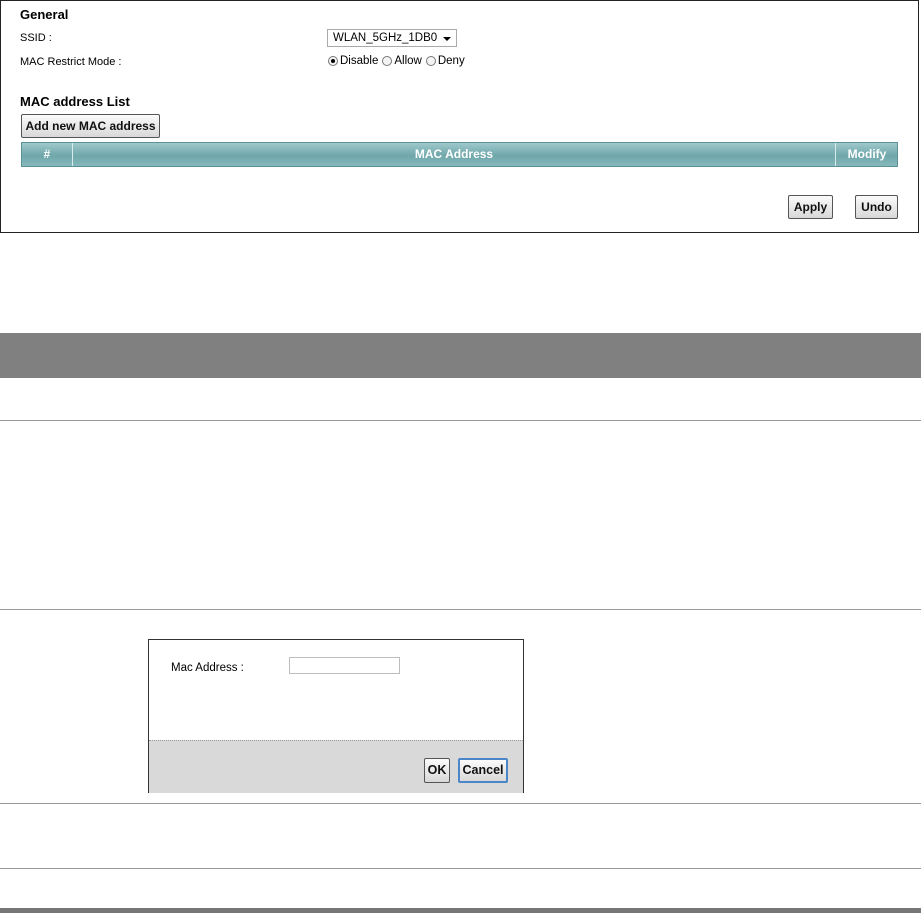 This screenshot has height=913, width=921. Describe the element at coordinates (437, 770) in the screenshot. I see `ok-button: OK` at that location.